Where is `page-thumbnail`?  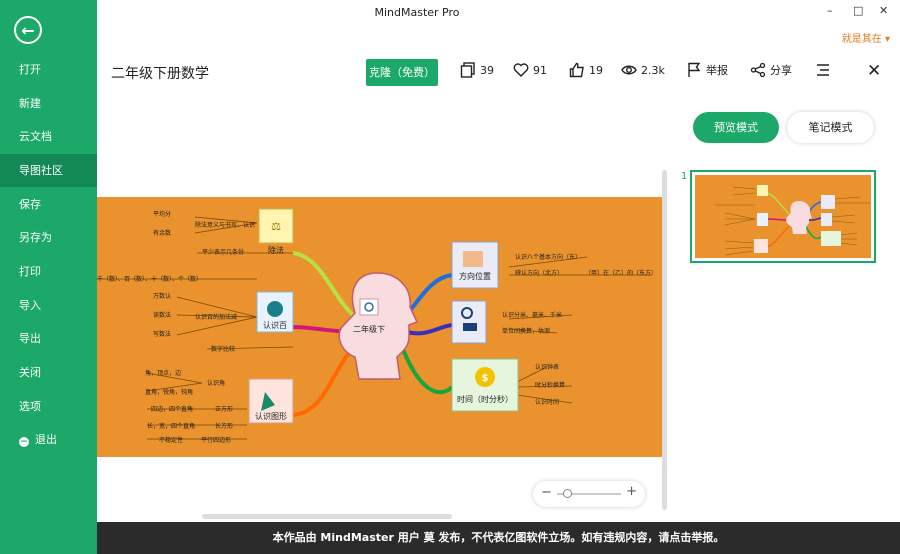 page-thumbnail is located at coordinates (783, 216).